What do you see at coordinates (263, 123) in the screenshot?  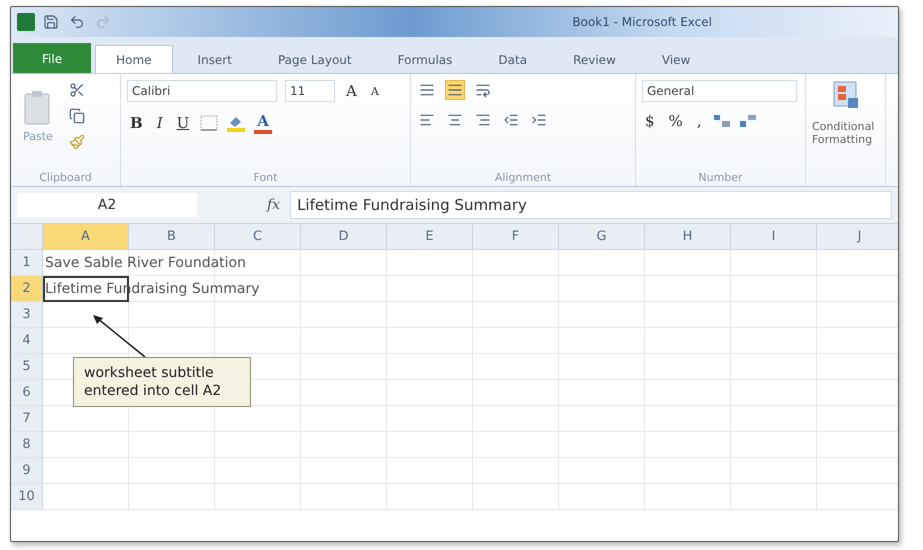 I see `font-color-button: A` at bounding box center [263, 123].